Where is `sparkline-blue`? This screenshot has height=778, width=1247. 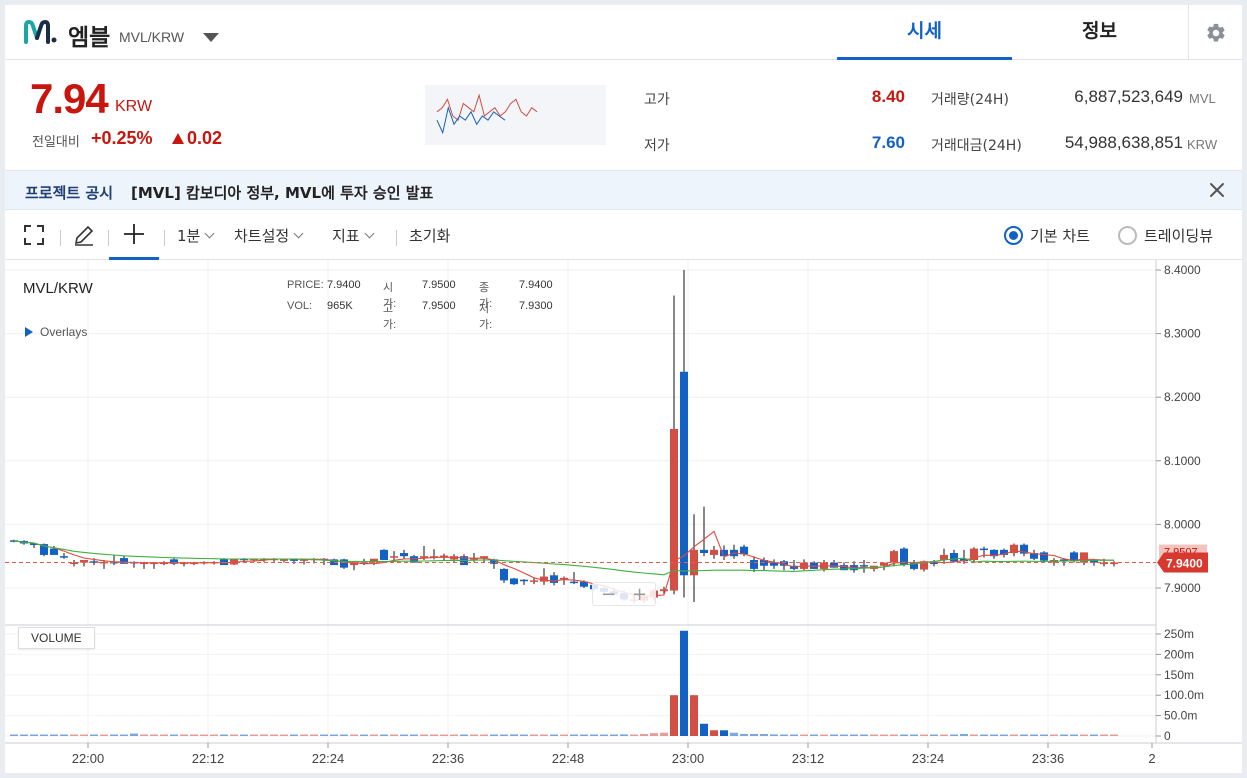
sparkline-blue is located at coordinates (471, 120).